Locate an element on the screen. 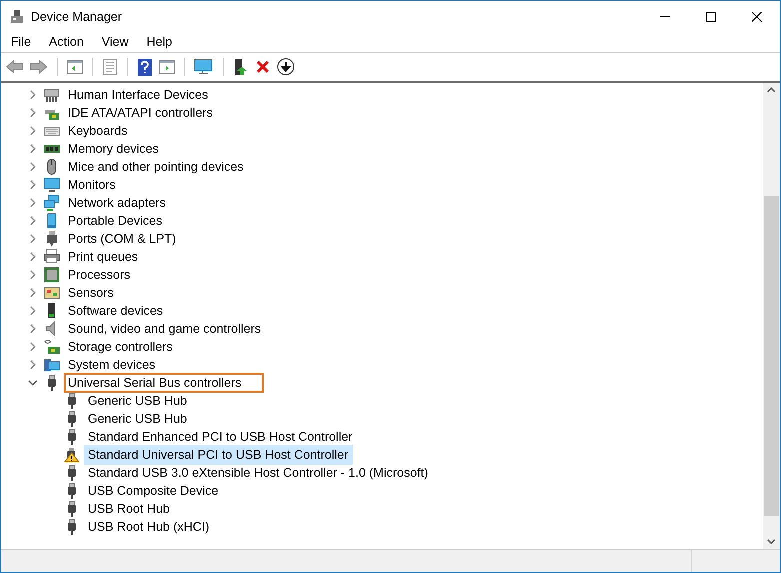 Image resolution: width=781 pixels, height=573 pixels. monitor-icon is located at coordinates (52, 185).